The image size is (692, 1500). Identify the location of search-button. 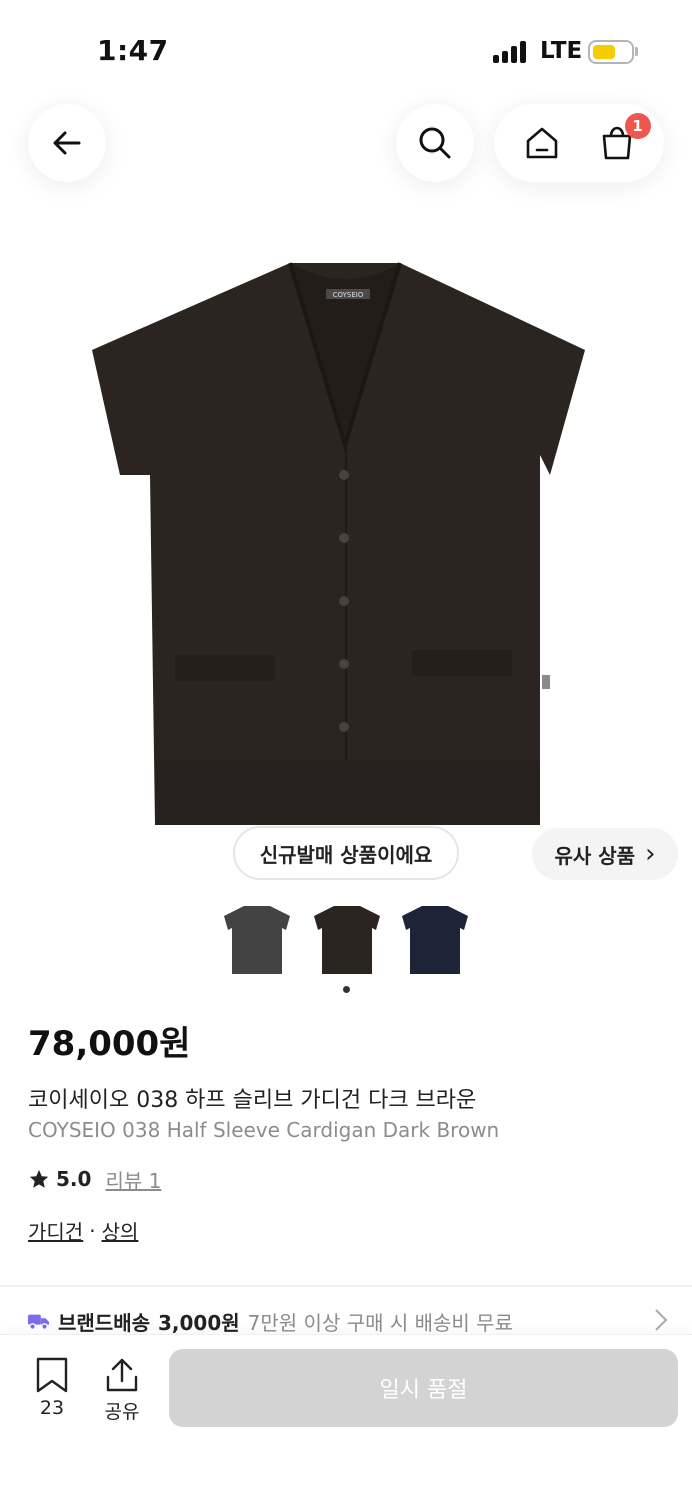
(435, 143).